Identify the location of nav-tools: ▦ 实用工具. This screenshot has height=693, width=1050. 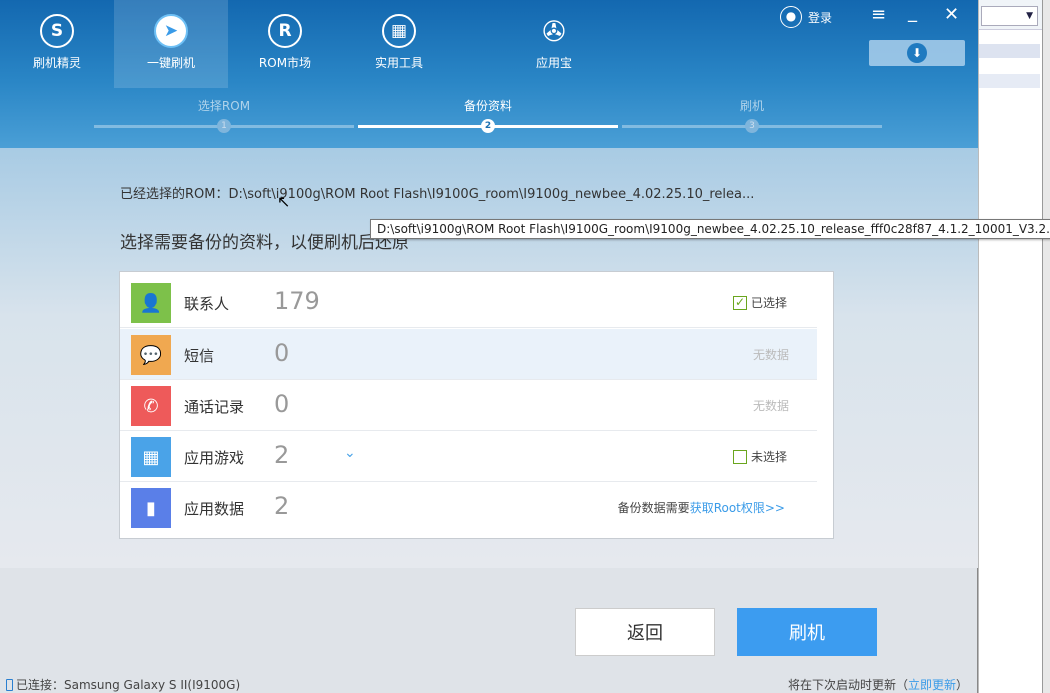
(399, 44).